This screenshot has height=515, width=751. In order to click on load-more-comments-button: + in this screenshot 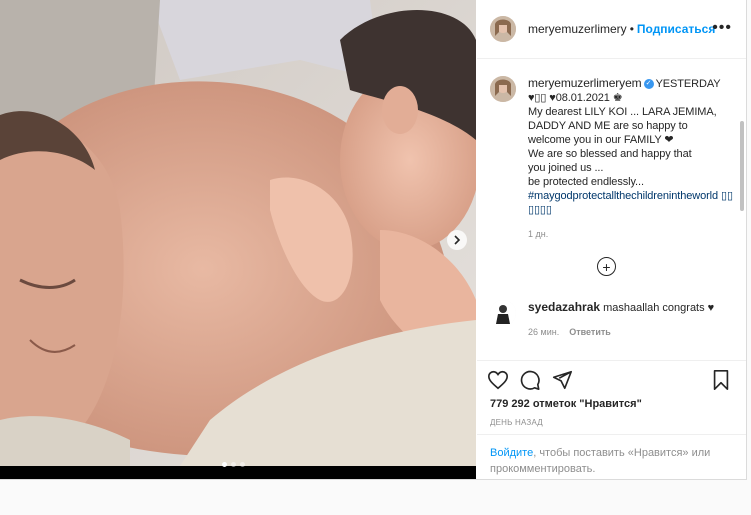, I will do `click(606, 266)`.